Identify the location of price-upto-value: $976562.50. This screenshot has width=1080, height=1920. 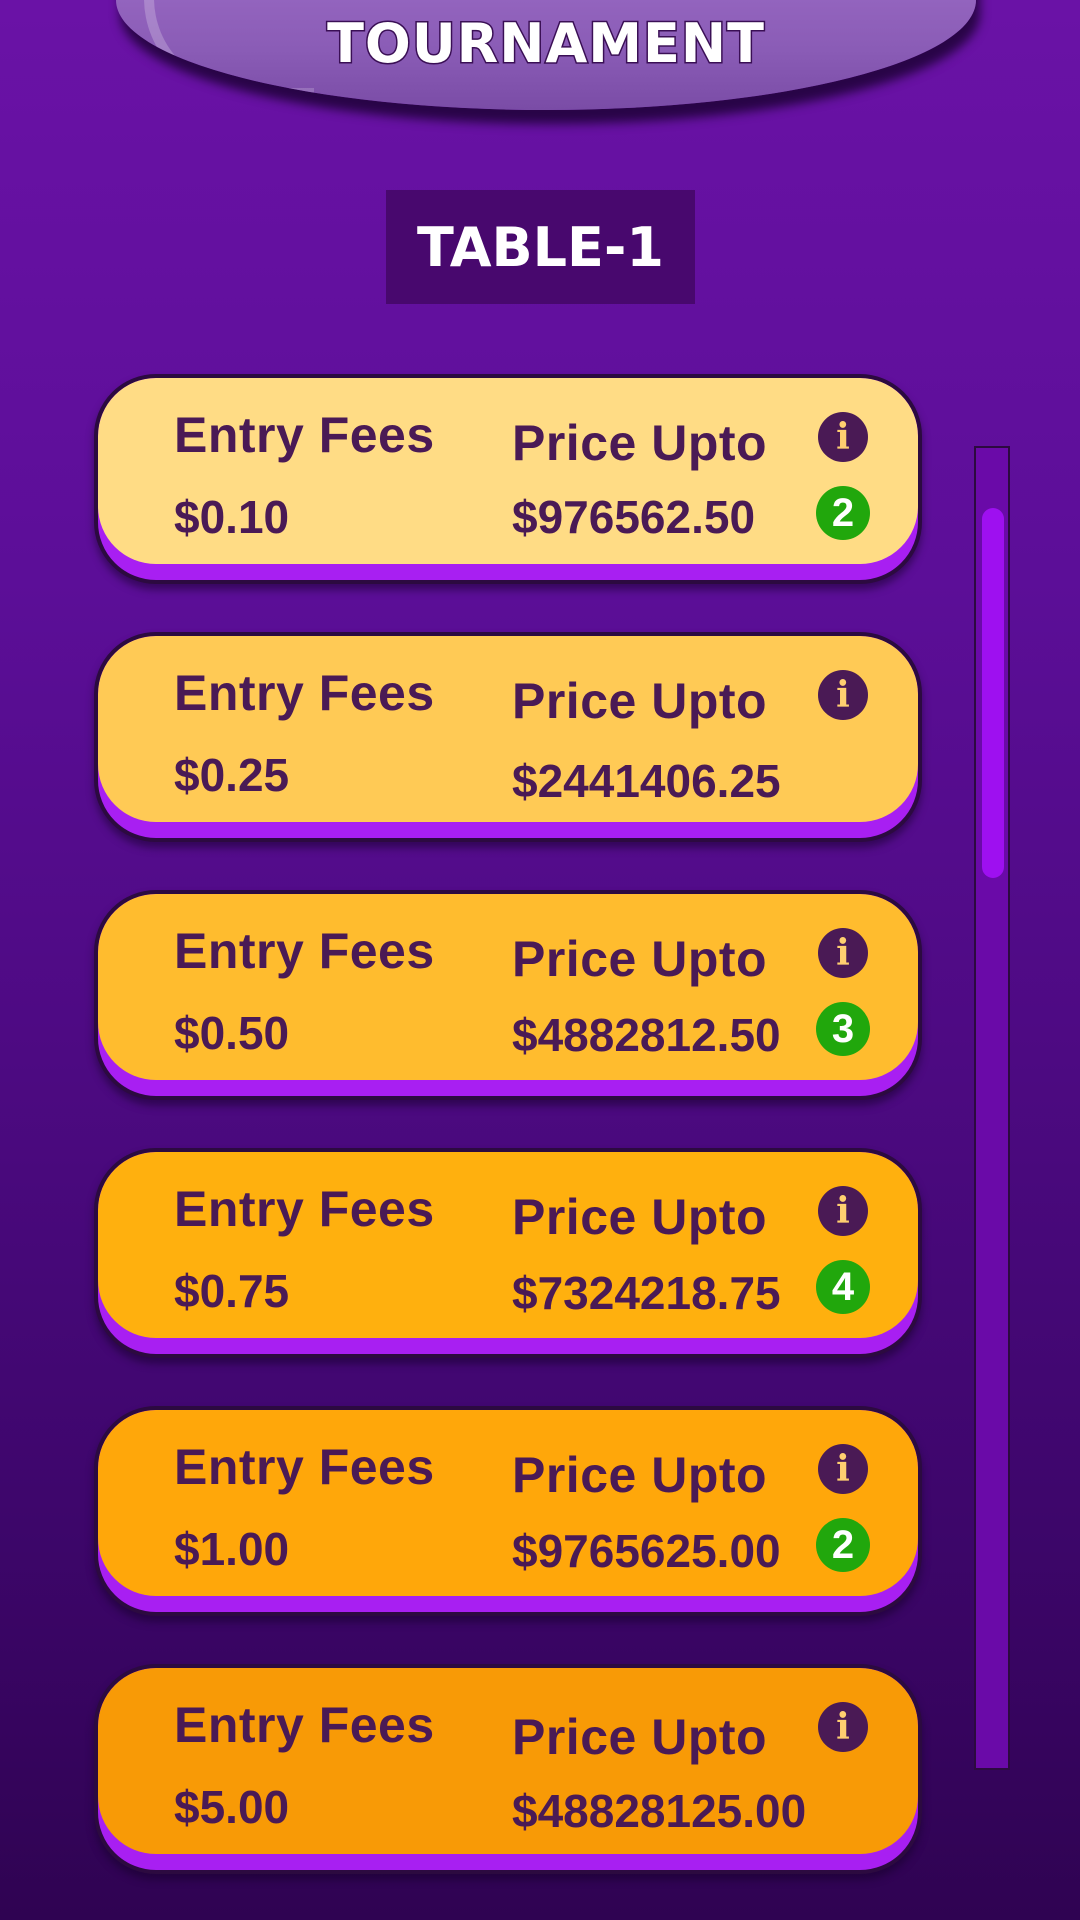
(634, 517).